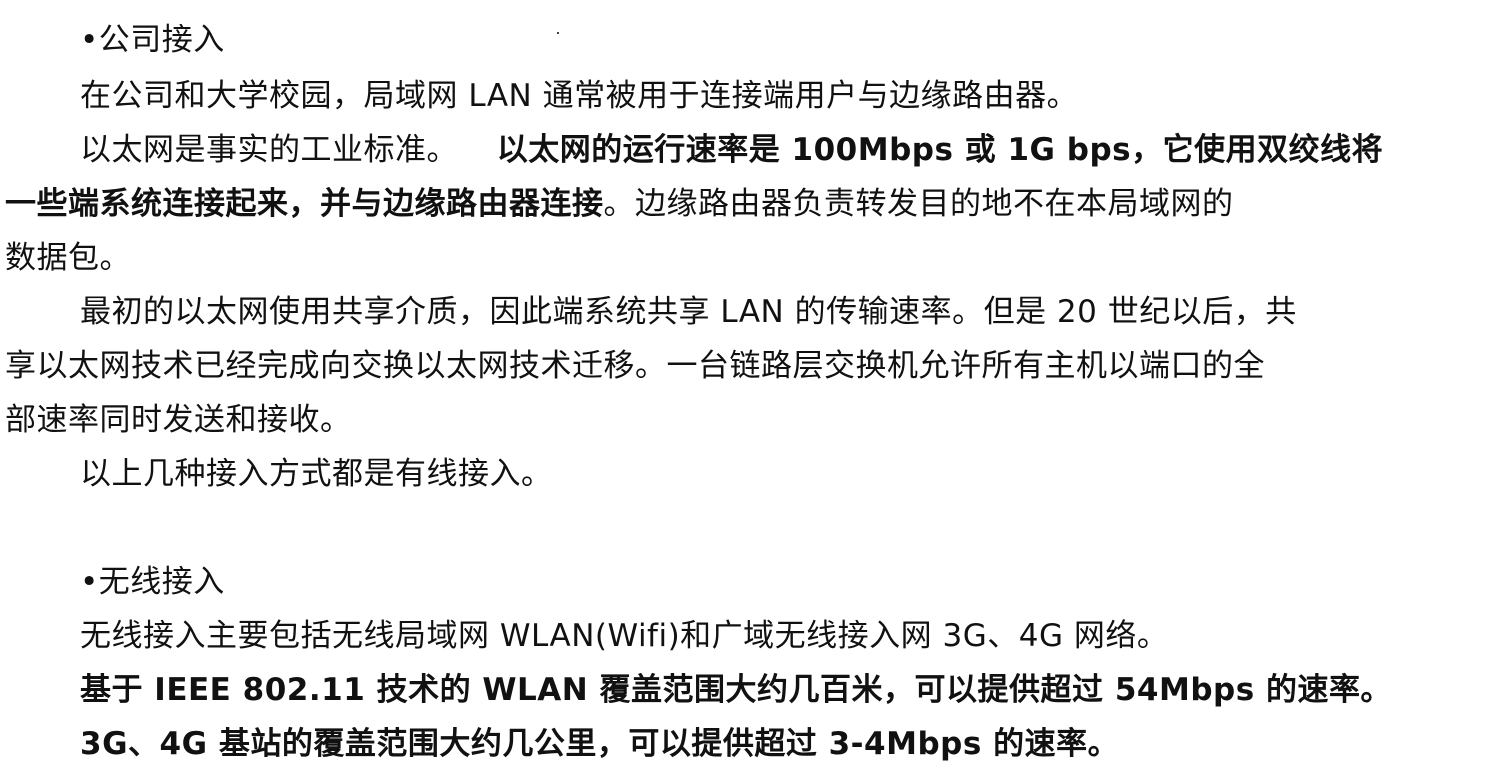 The width and height of the screenshot is (1485, 775). What do you see at coordinates (304, 204) in the screenshot?
I see `text-bold: 一些端系统连接起来，并与边缘路由器连接` at bounding box center [304, 204].